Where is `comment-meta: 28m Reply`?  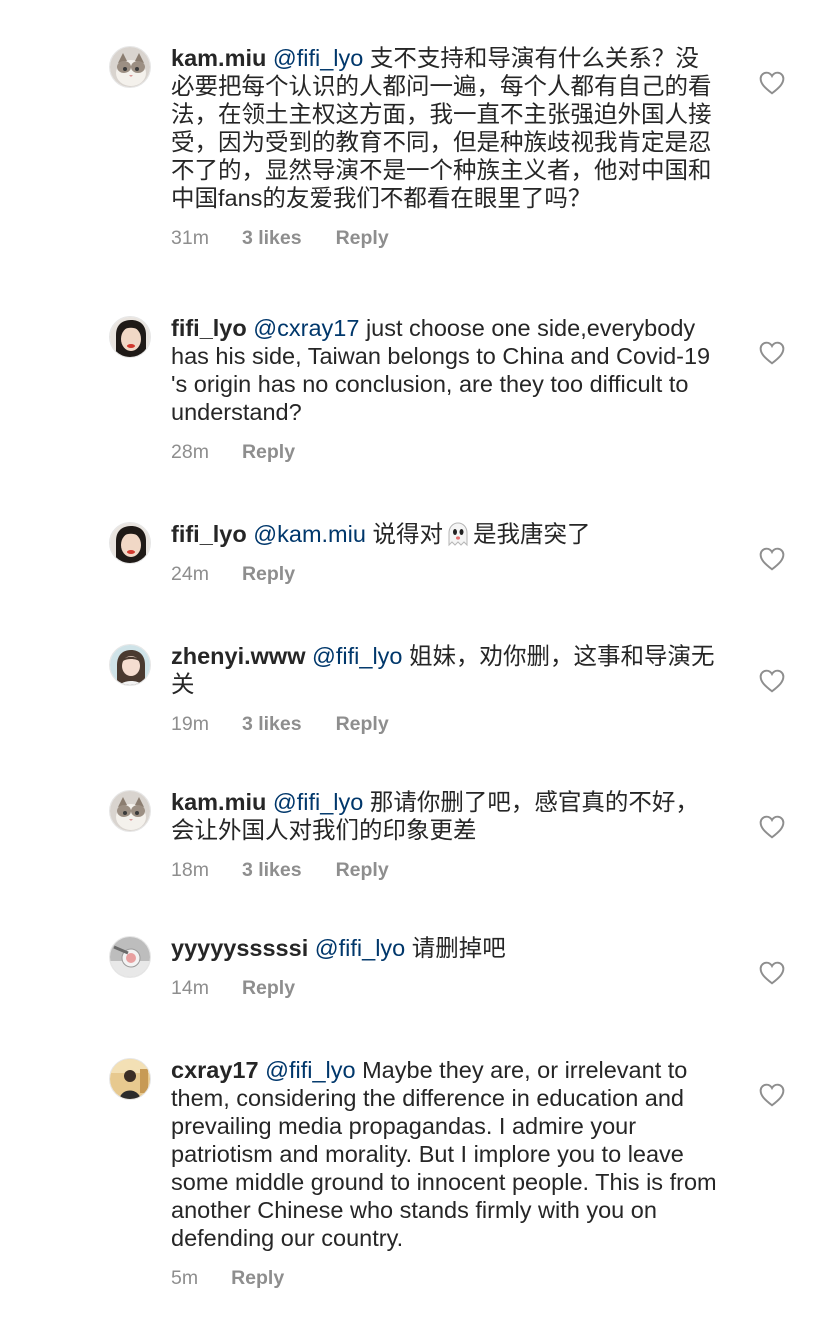 comment-meta: 28m Reply is located at coordinates (445, 452).